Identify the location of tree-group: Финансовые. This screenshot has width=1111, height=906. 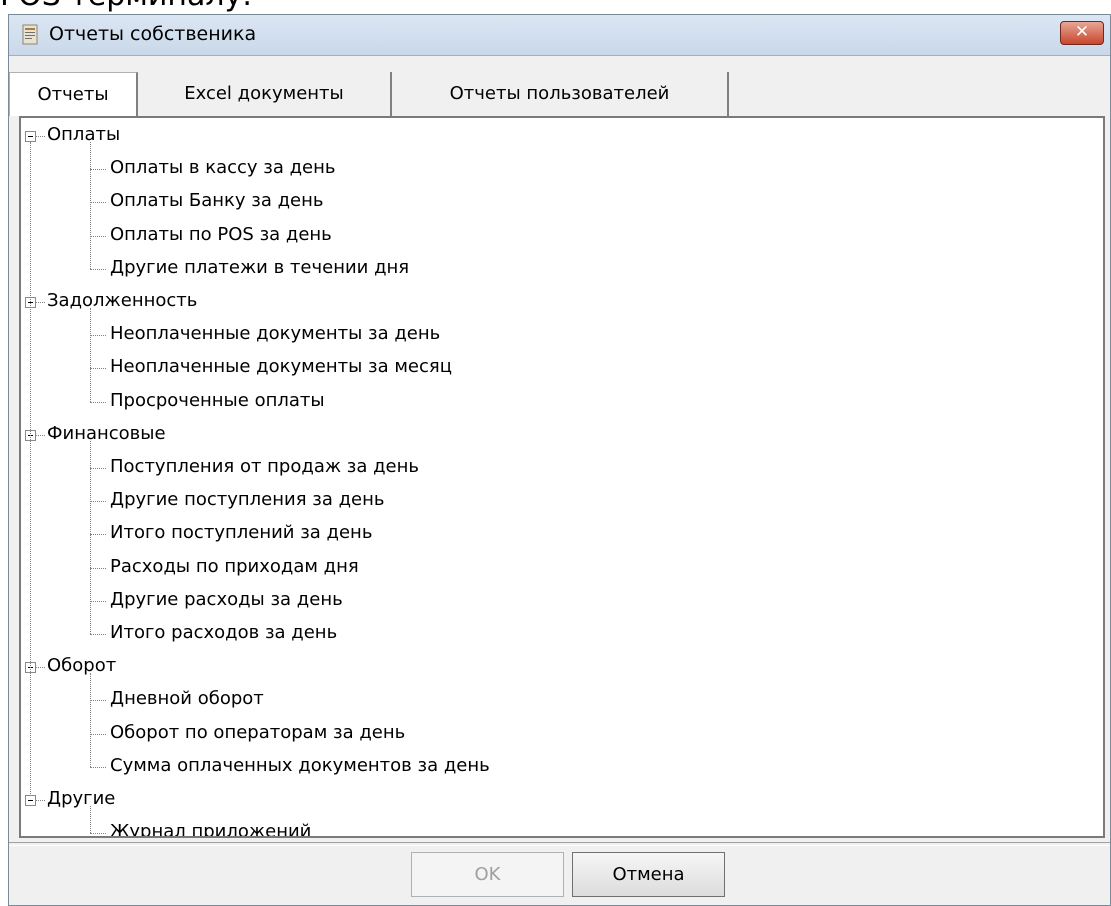
(106, 434).